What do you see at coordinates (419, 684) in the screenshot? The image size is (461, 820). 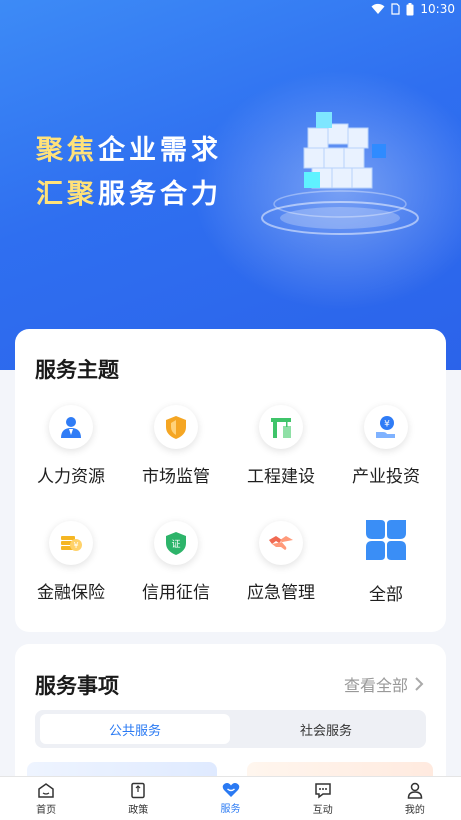 I see `chevron-right-icon` at bounding box center [419, 684].